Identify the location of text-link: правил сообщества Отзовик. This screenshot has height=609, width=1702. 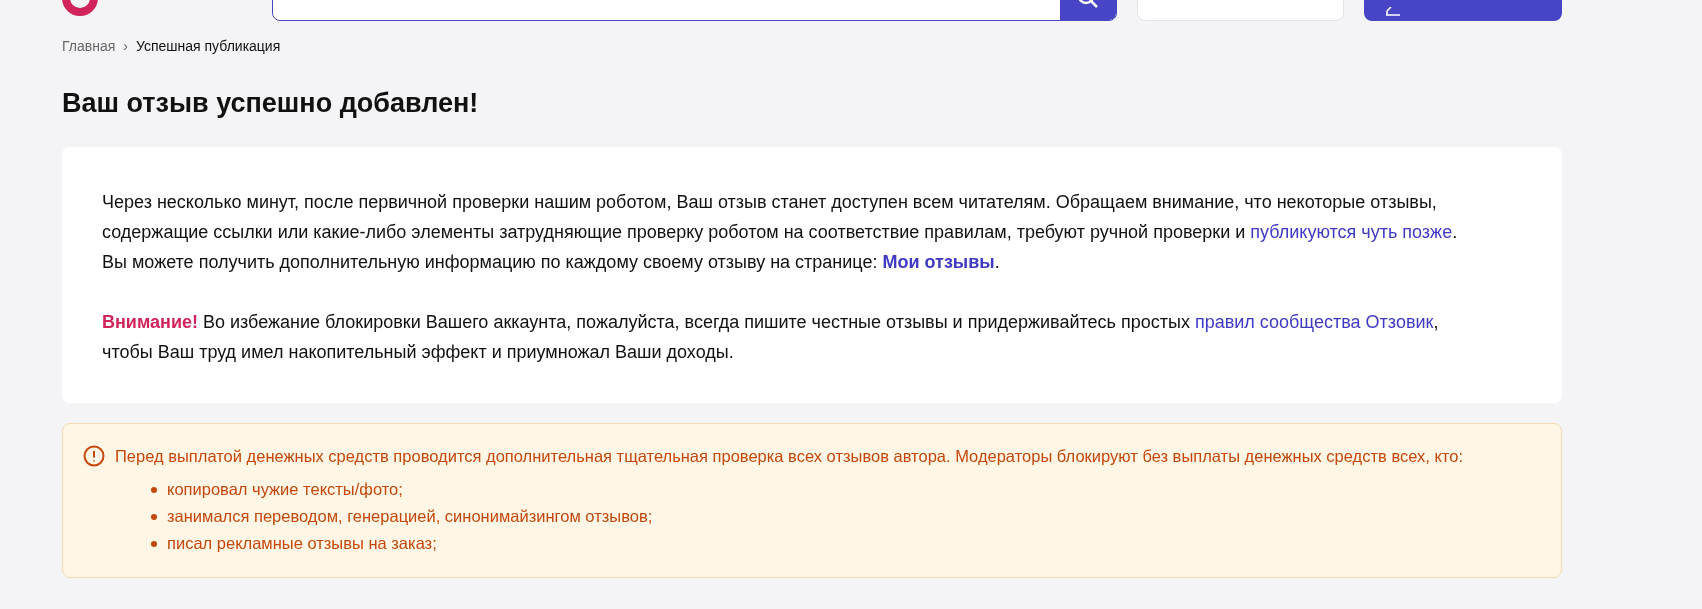
(1314, 322).